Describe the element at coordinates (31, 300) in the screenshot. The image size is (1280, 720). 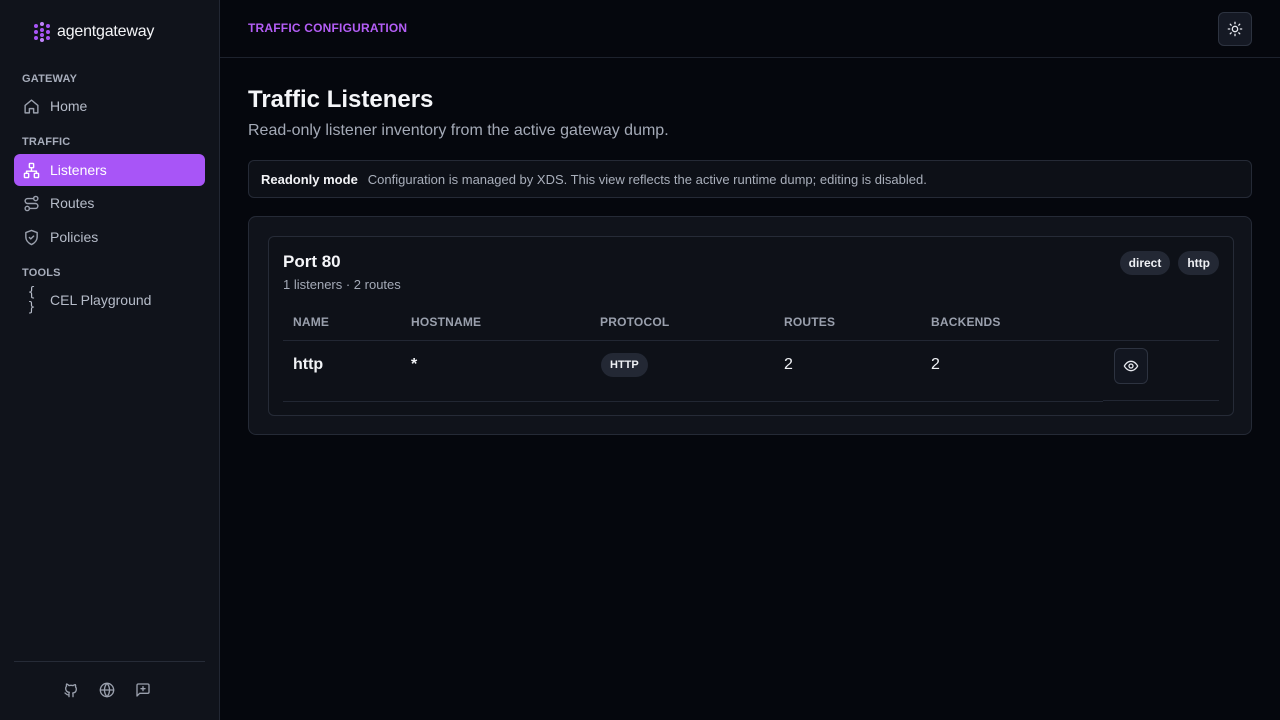
I see `braces-icon: { }` at that location.